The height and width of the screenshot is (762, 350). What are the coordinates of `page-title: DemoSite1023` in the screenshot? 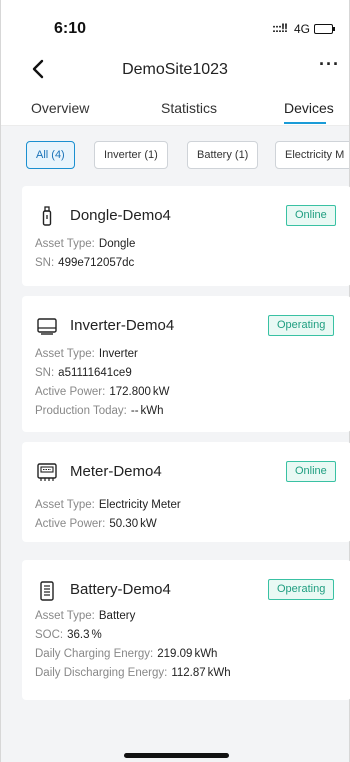 It's located at (175, 69).